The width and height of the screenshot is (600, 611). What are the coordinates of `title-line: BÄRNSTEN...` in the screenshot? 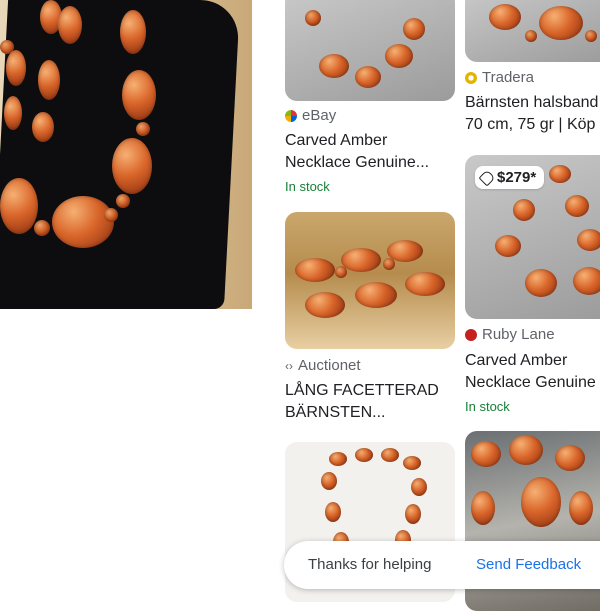 It's located at (335, 412).